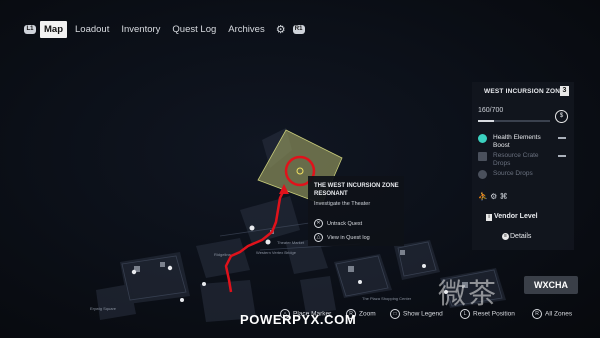 This screenshot has height=338, width=600. What do you see at coordinates (520, 236) in the screenshot?
I see `details-button: Details` at bounding box center [520, 236].